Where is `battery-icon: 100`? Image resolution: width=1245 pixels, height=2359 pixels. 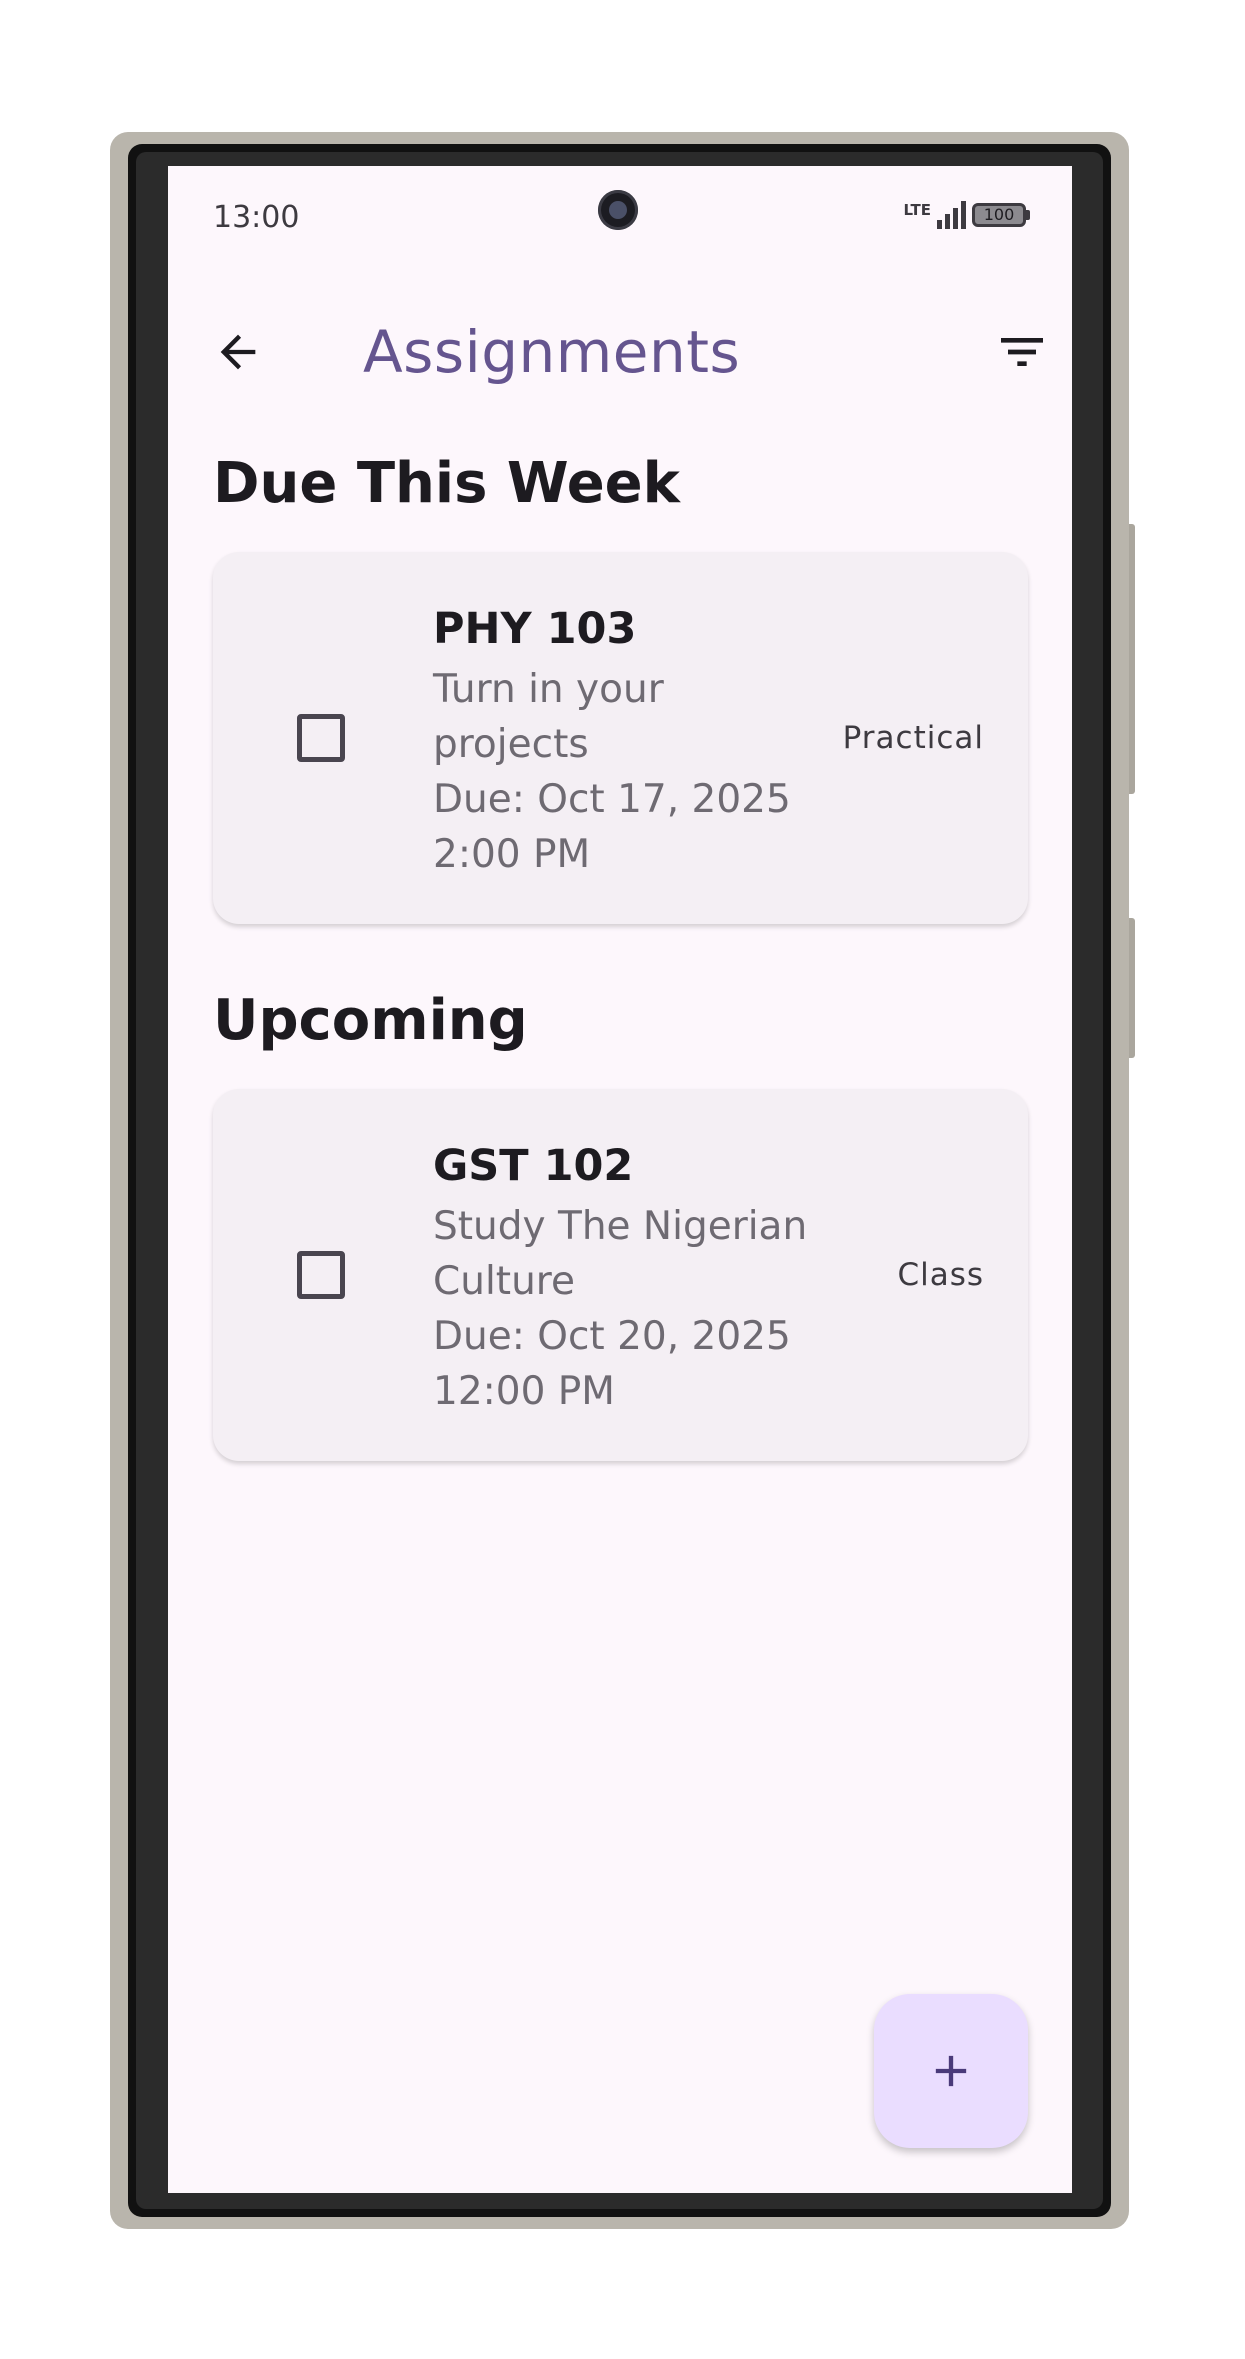
battery-icon: 100 is located at coordinates (1001, 215).